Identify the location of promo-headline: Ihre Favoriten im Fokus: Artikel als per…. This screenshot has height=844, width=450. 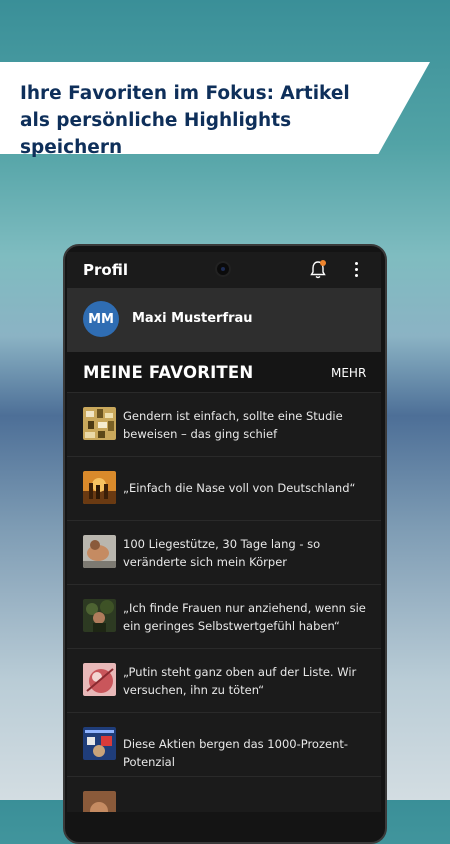
(185, 120).